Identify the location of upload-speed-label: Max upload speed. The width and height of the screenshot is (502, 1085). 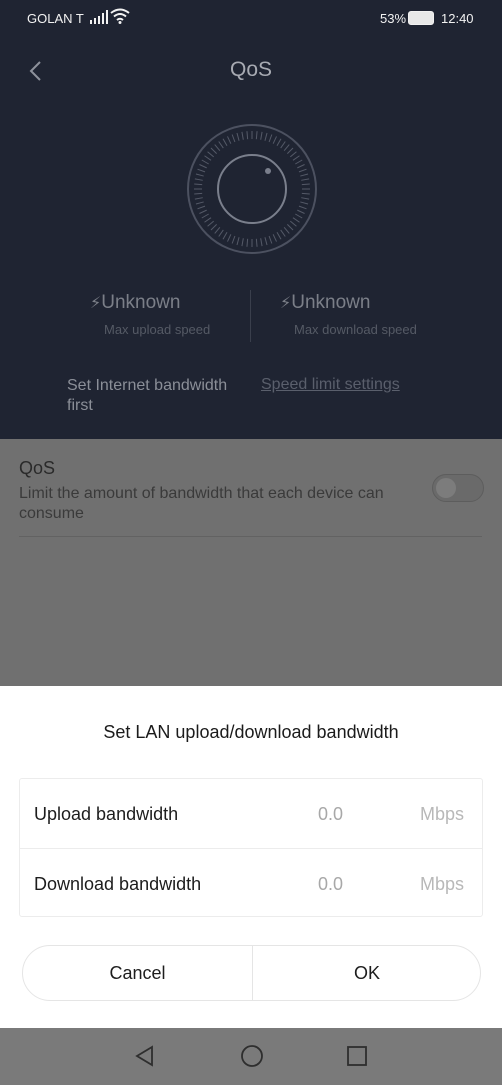
(157, 329).